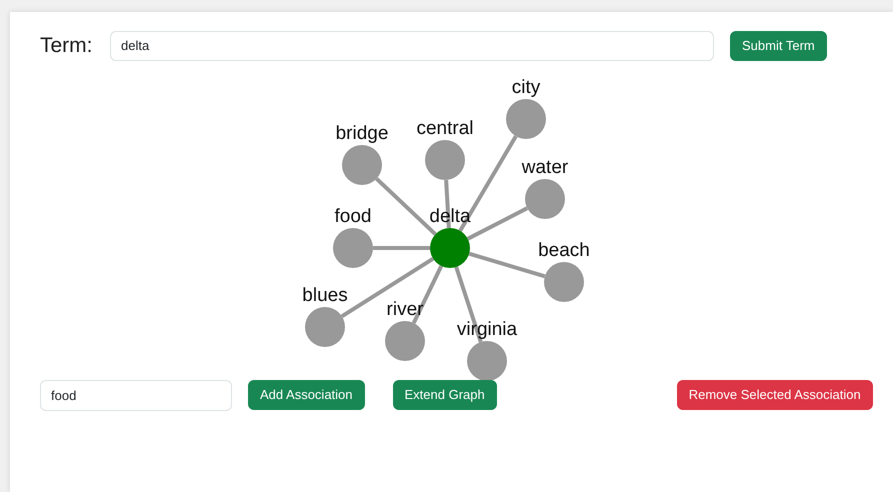 This screenshot has height=492, width=893. What do you see at coordinates (405, 309) in the screenshot?
I see `node-label: river` at bounding box center [405, 309].